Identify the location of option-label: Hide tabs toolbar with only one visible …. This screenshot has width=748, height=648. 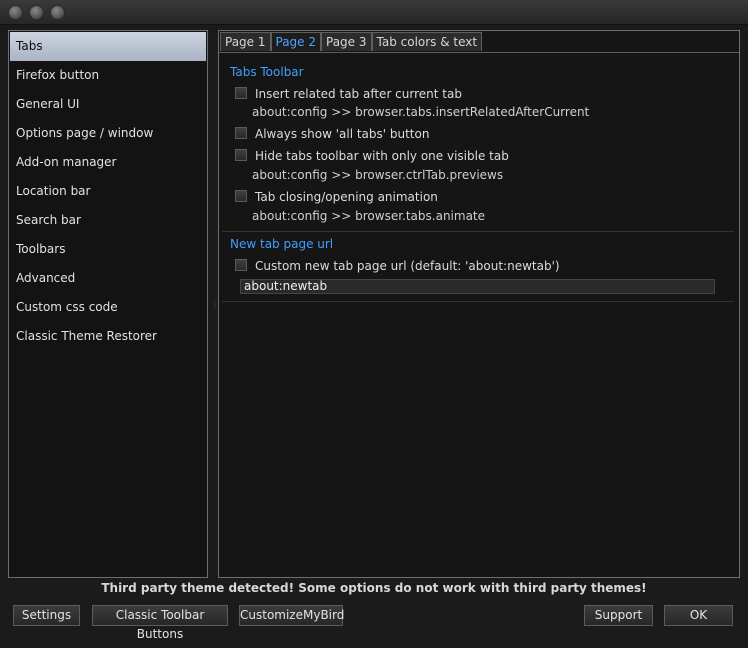
(382, 156).